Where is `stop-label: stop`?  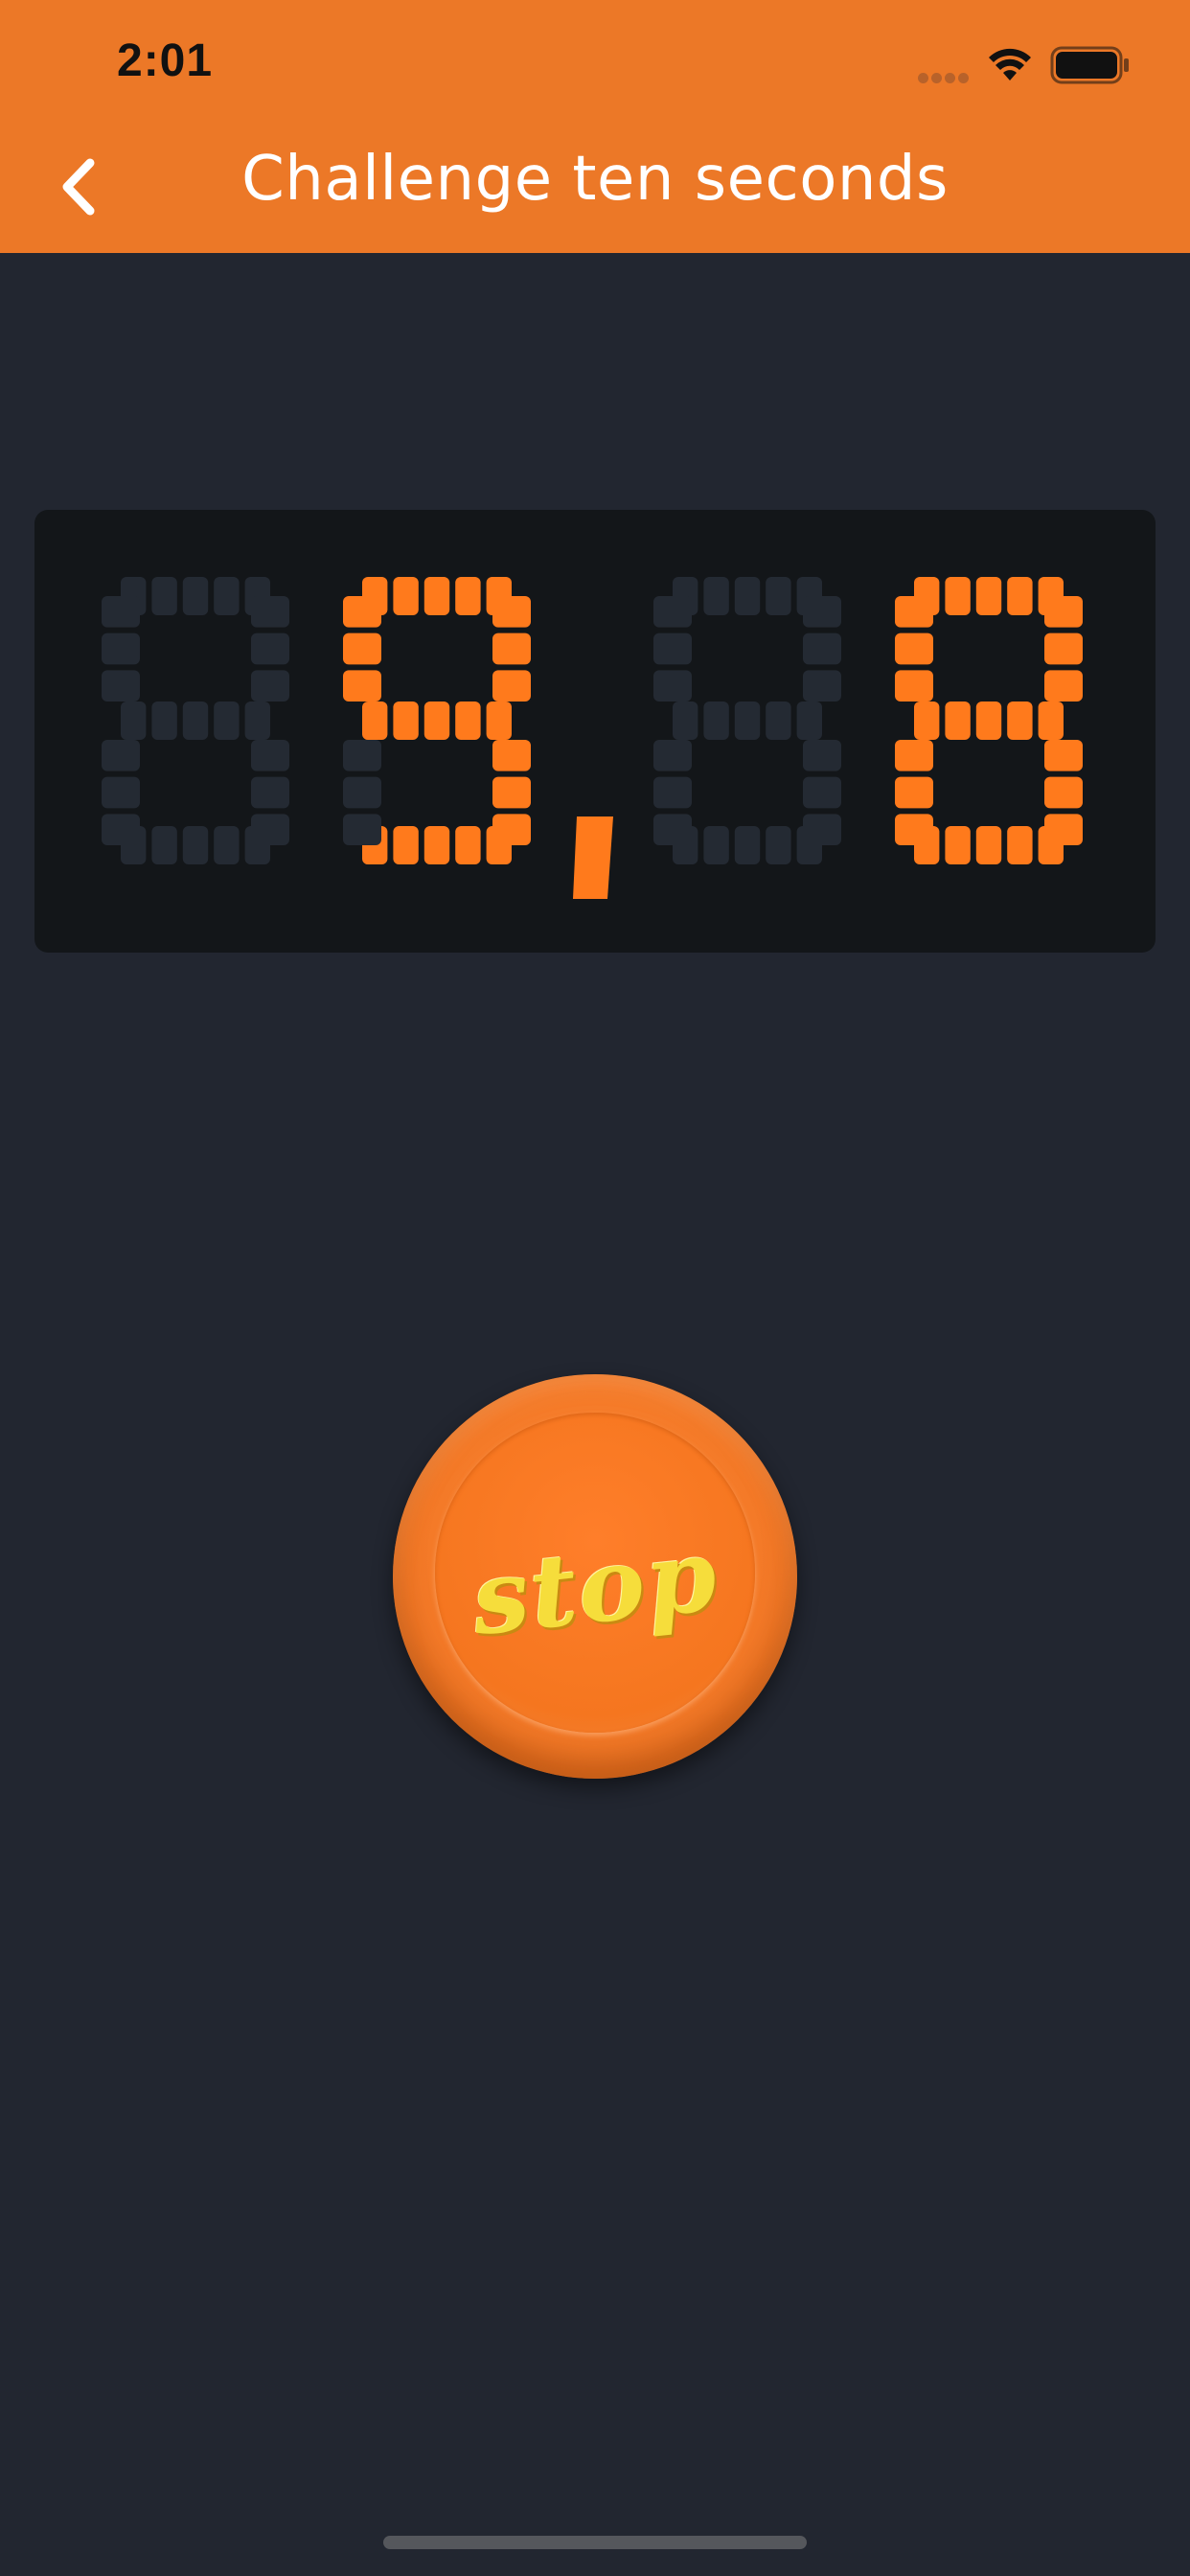 stop-label: stop is located at coordinates (595, 1586).